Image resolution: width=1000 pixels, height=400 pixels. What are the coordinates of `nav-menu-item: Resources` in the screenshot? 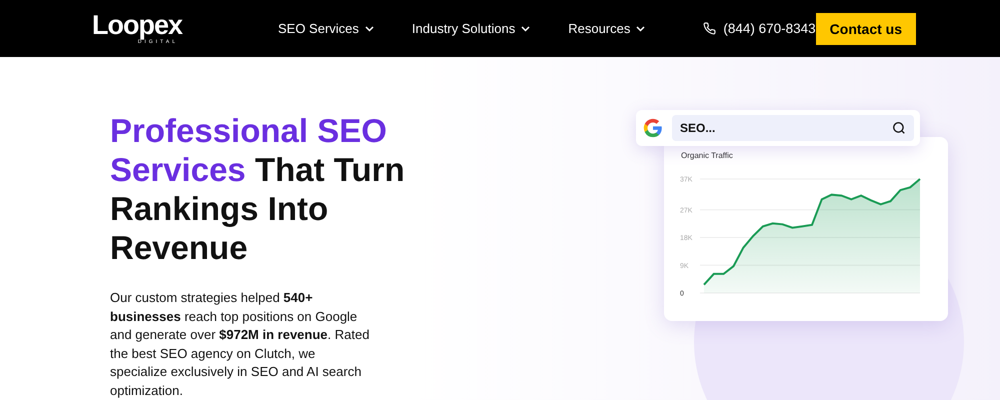 It's located at (607, 28).